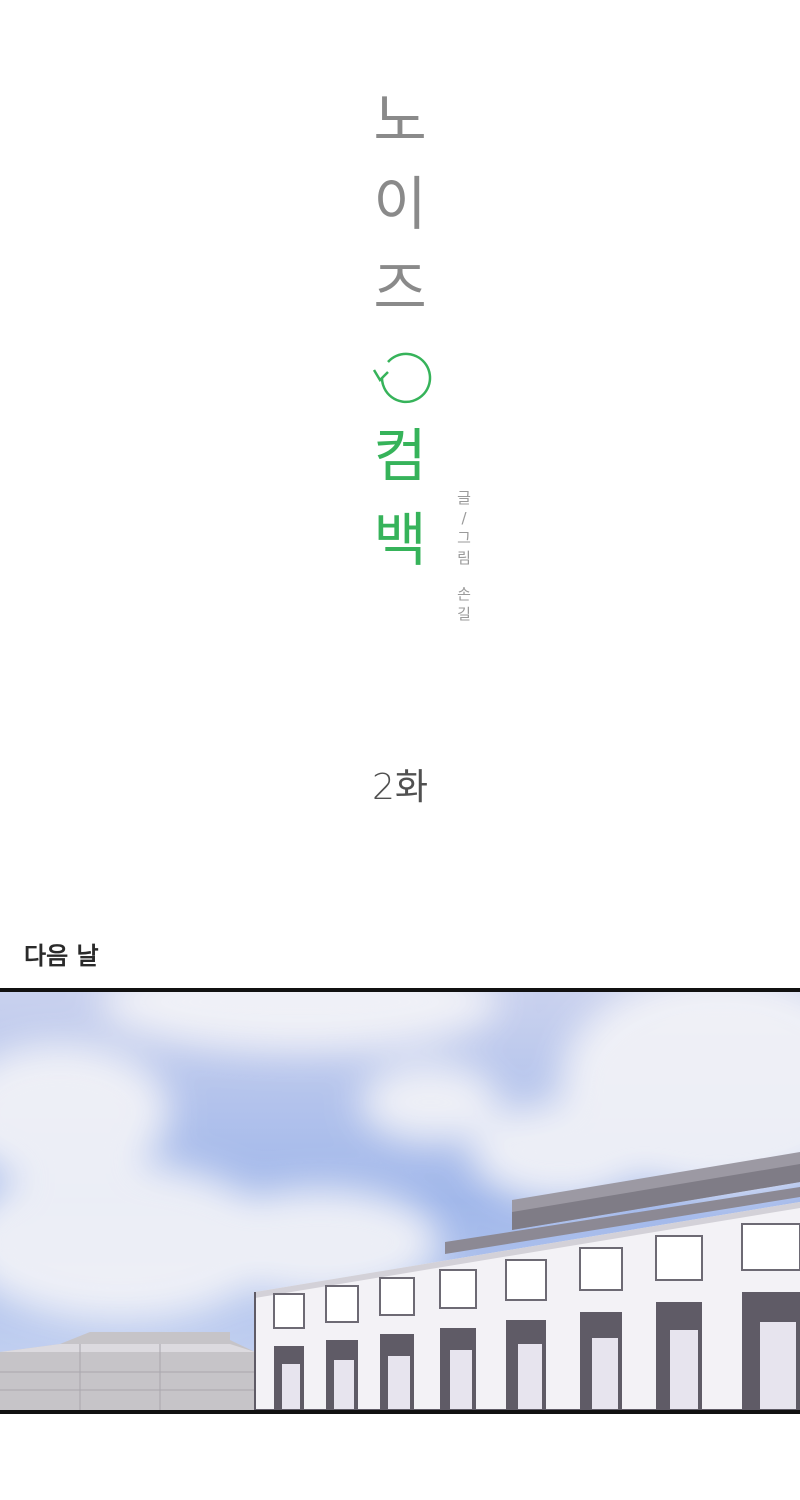 This screenshot has width=800, height=1500. I want to click on title-char: 이, so click(400, 204).